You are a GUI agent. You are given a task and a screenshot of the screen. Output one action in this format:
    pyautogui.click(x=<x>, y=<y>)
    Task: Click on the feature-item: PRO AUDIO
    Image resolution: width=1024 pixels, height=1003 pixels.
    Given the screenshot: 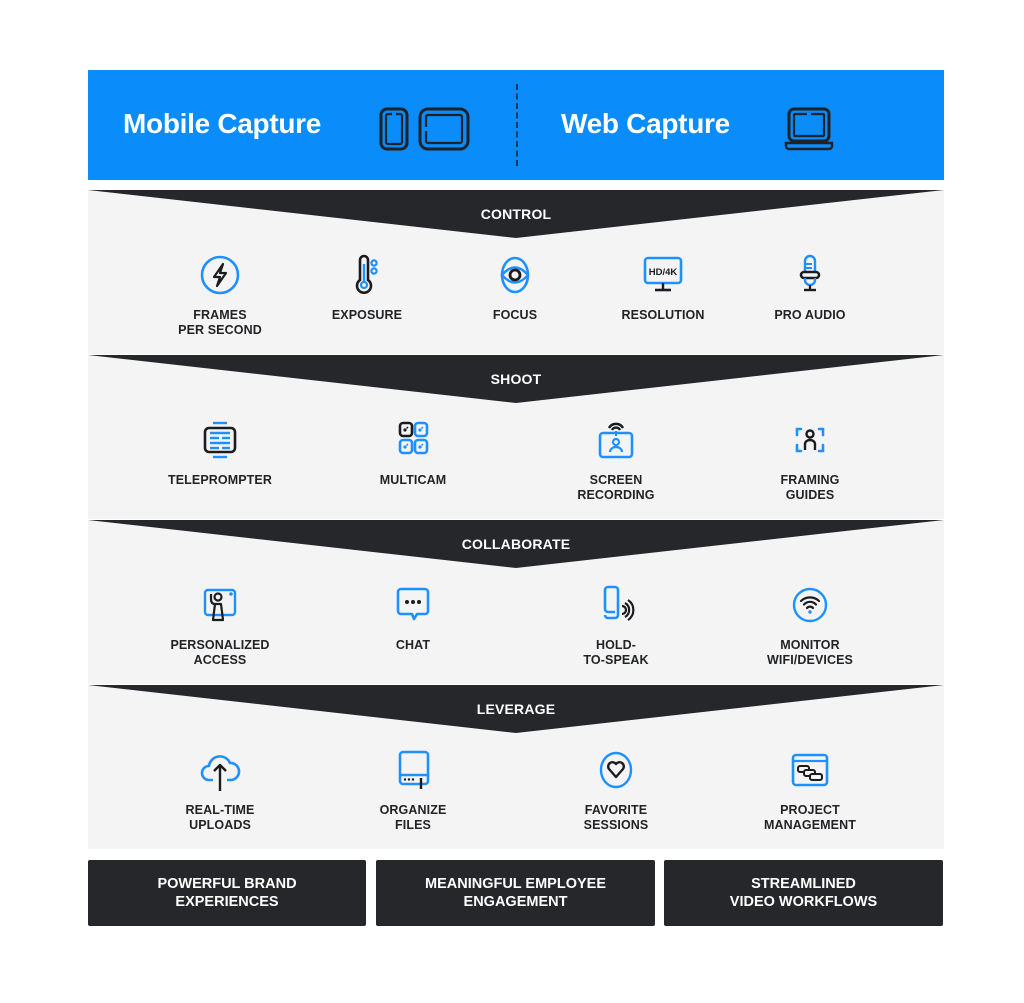 What is the action you would take?
    pyautogui.click(x=810, y=287)
    